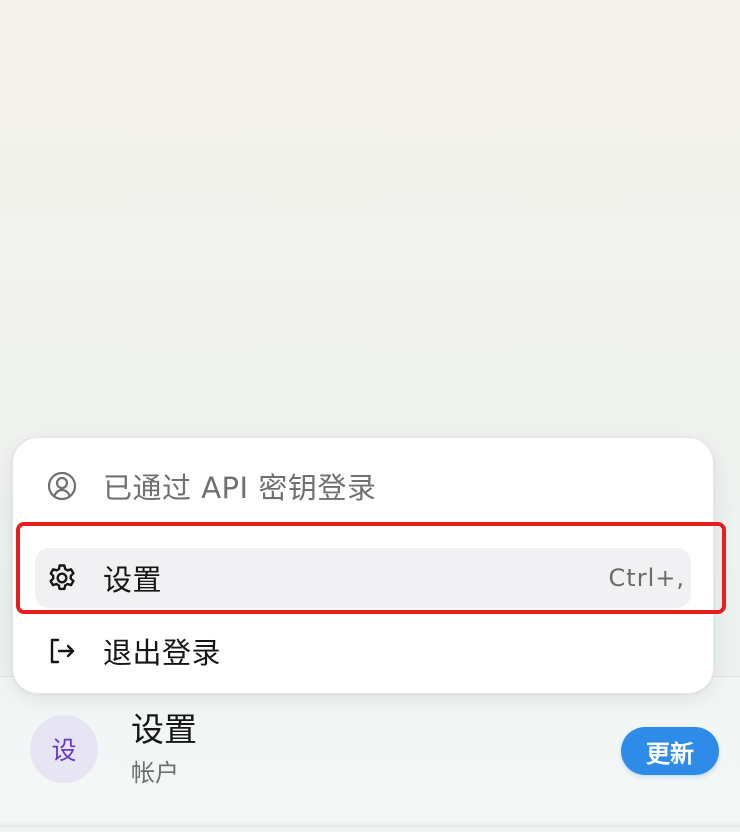  I want to click on logout-icon, so click(62, 651).